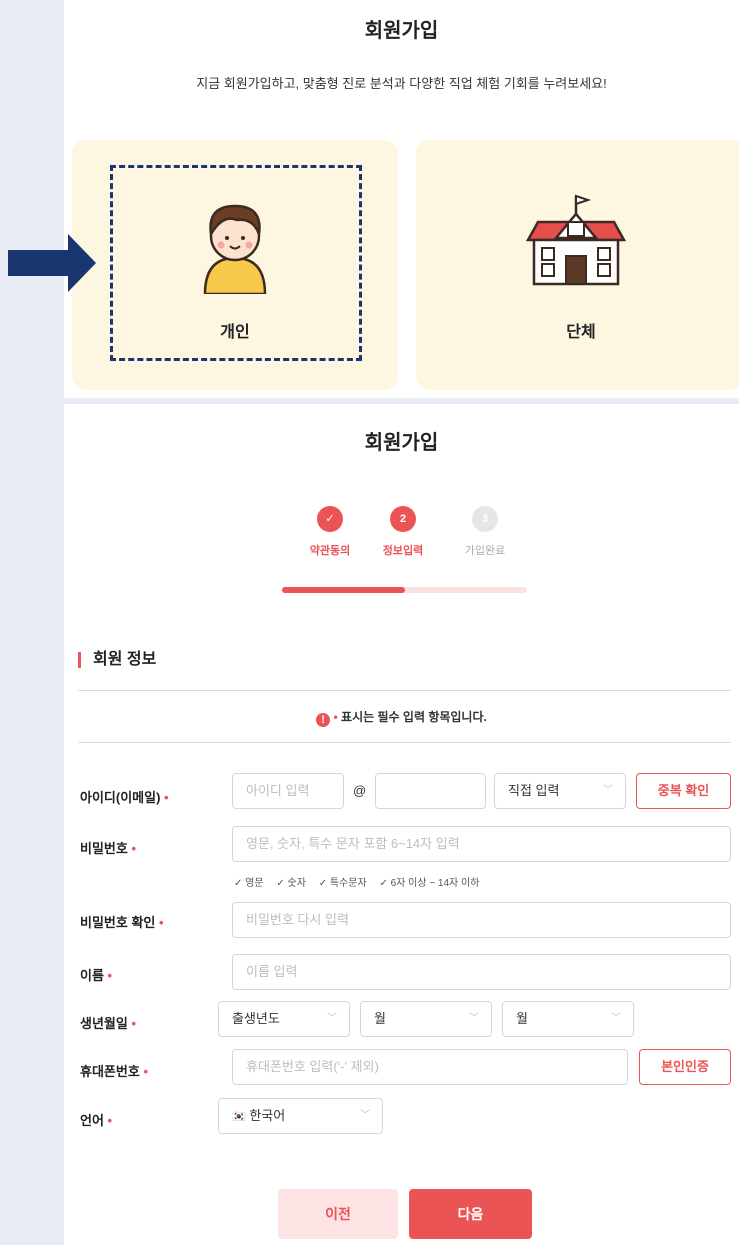 The image size is (739, 1245). What do you see at coordinates (683, 791) in the screenshot?
I see `duplicate-check-button: 중복 확인` at bounding box center [683, 791].